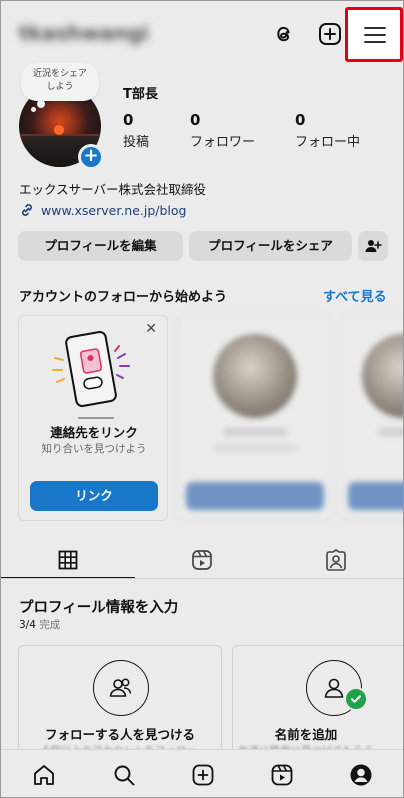 The width and height of the screenshot is (404, 798). Describe the element at coordinates (91, 375) in the screenshot. I see `phone-contacts-illustration` at that location.